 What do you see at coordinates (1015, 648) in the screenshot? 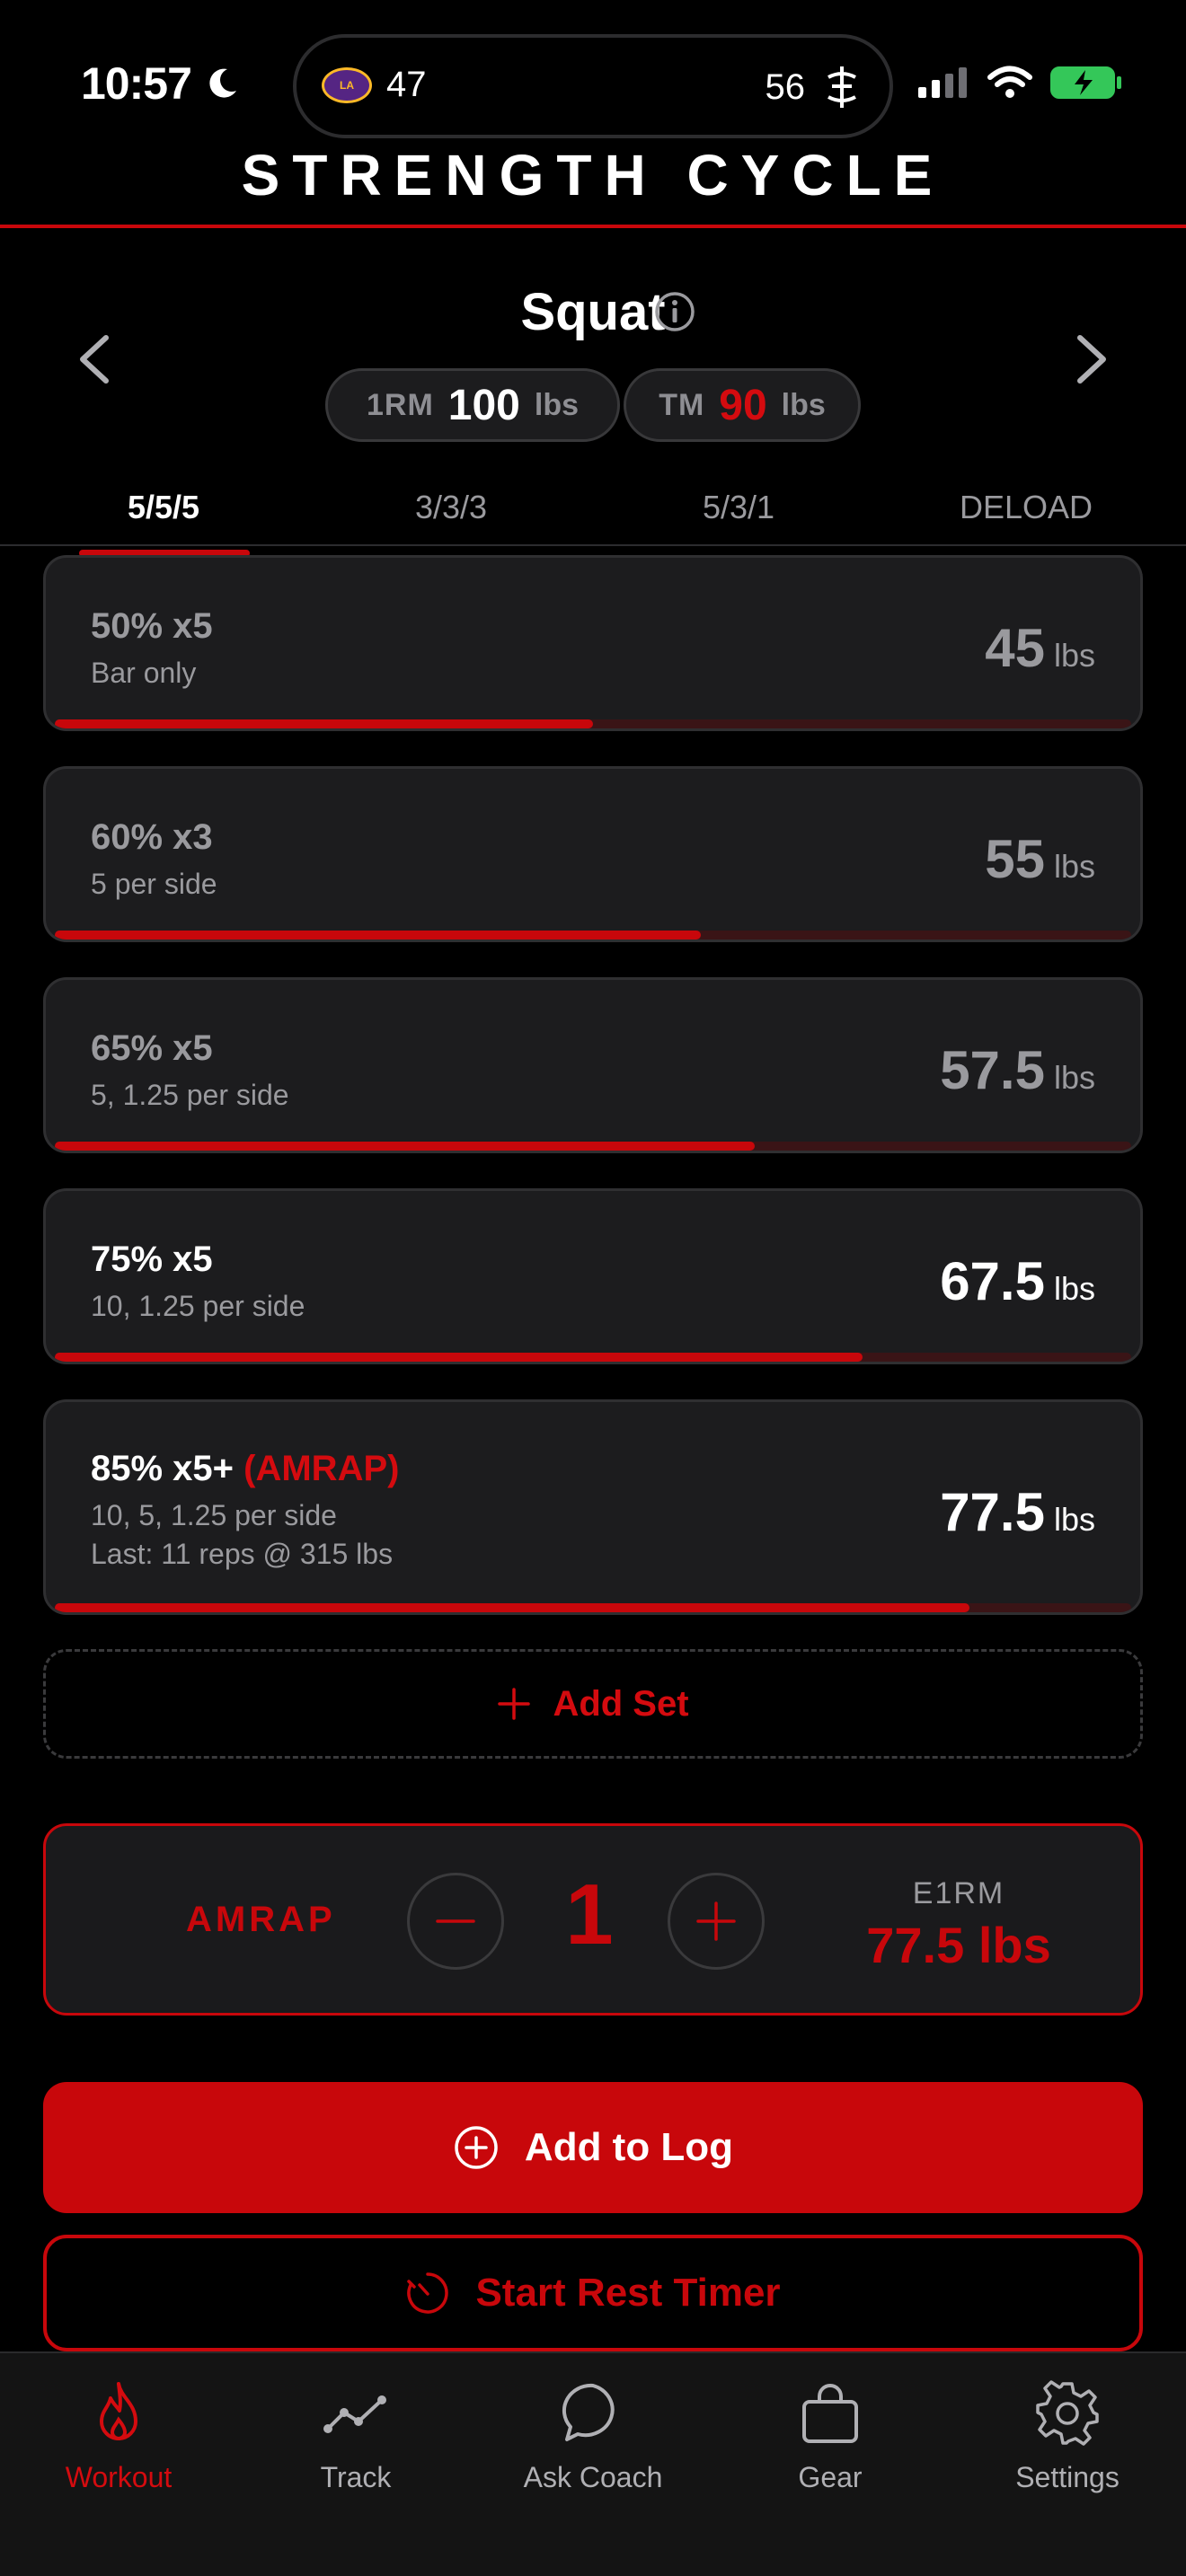
I see `set-weight-value: 45` at bounding box center [1015, 648].